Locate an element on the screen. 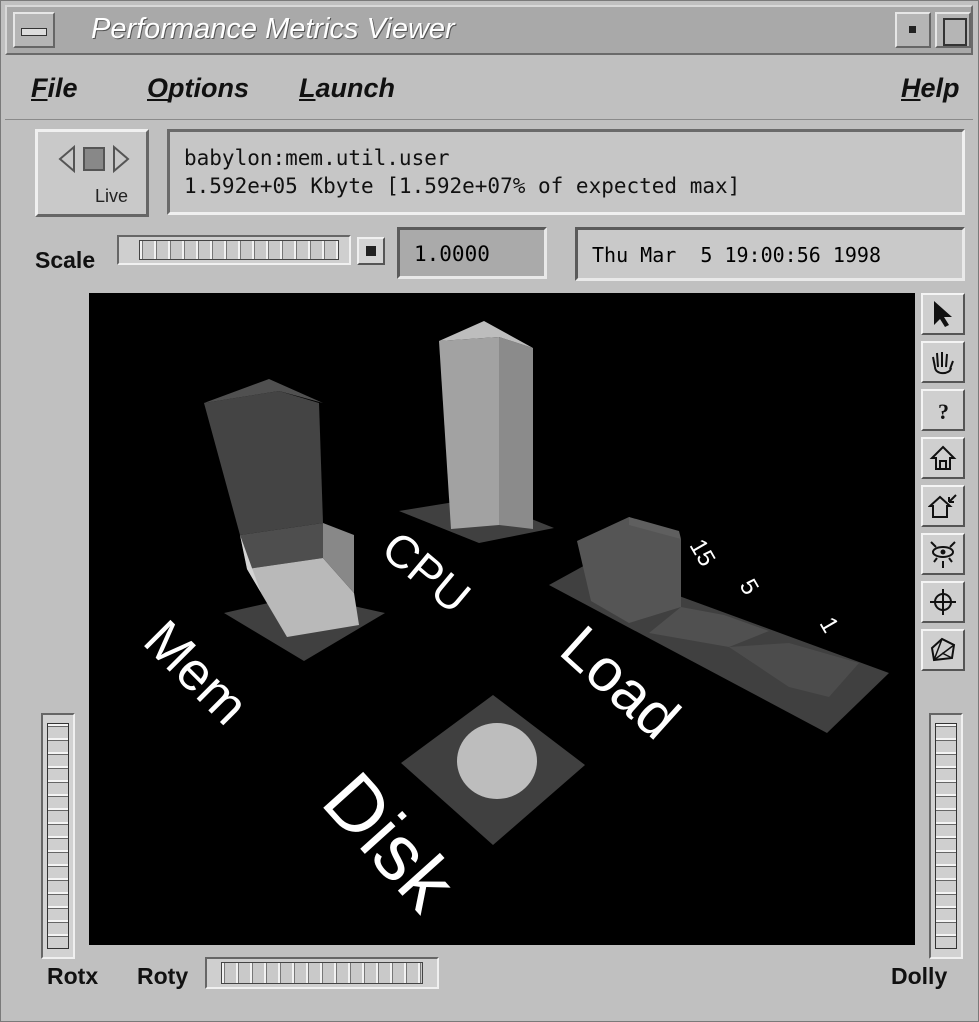 The image size is (979, 1022). maximize-button is located at coordinates (953, 30).